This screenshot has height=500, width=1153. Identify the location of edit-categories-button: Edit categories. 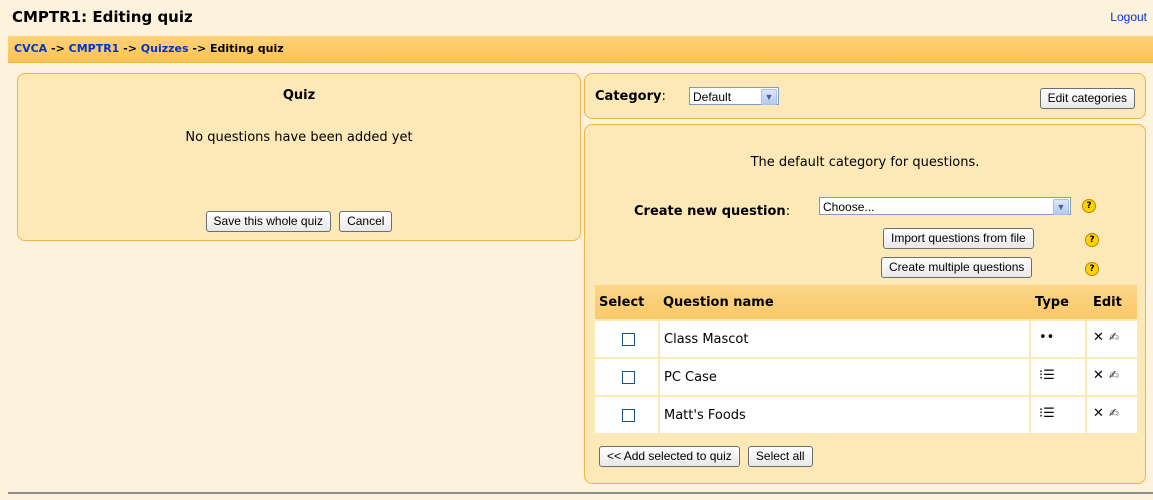
(1087, 98).